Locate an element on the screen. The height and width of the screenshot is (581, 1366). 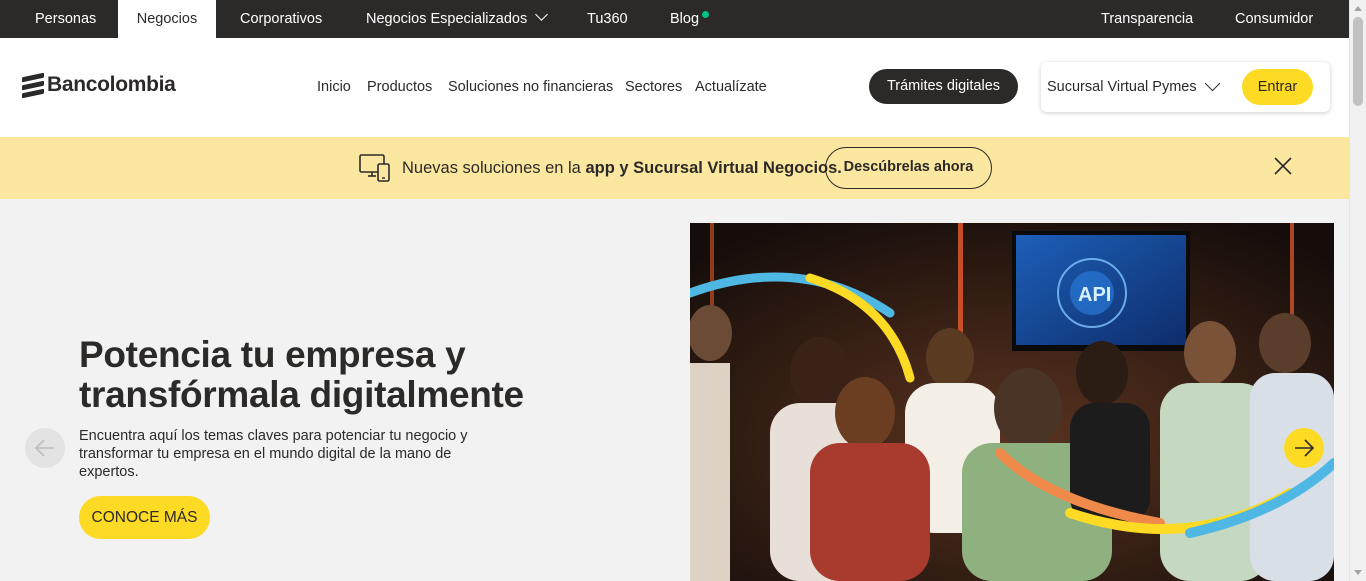
screen-api-text: API is located at coordinates (1094, 295).